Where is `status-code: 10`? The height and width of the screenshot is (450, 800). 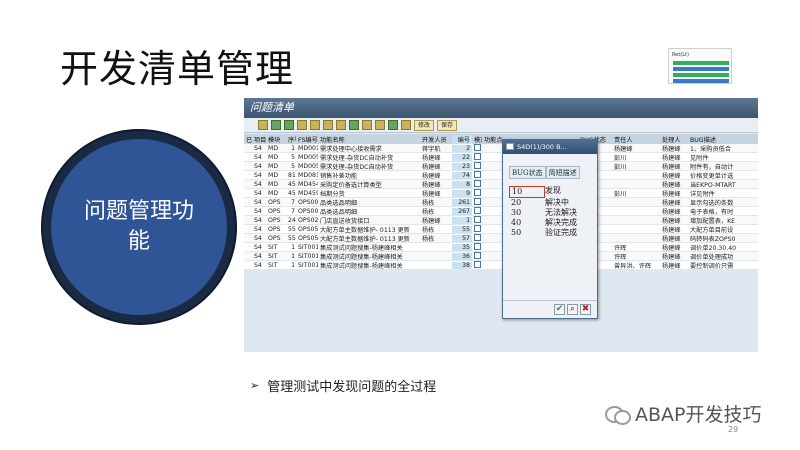 status-code: 10 is located at coordinates (527, 192).